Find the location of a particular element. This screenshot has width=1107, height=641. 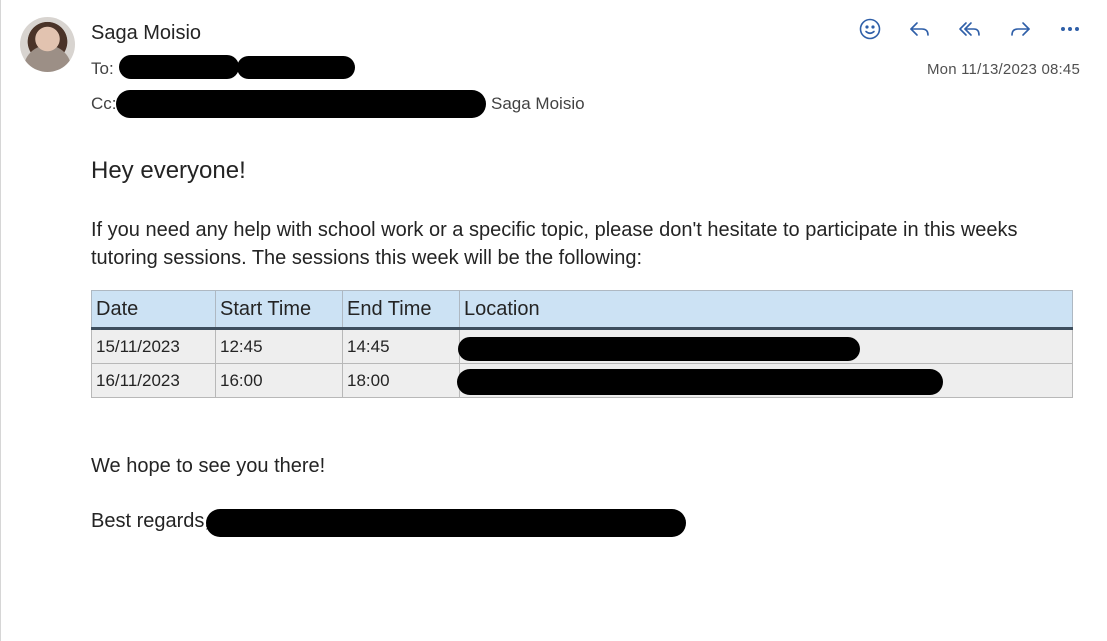

sender-name: Saga Moisio is located at coordinates (146, 33).